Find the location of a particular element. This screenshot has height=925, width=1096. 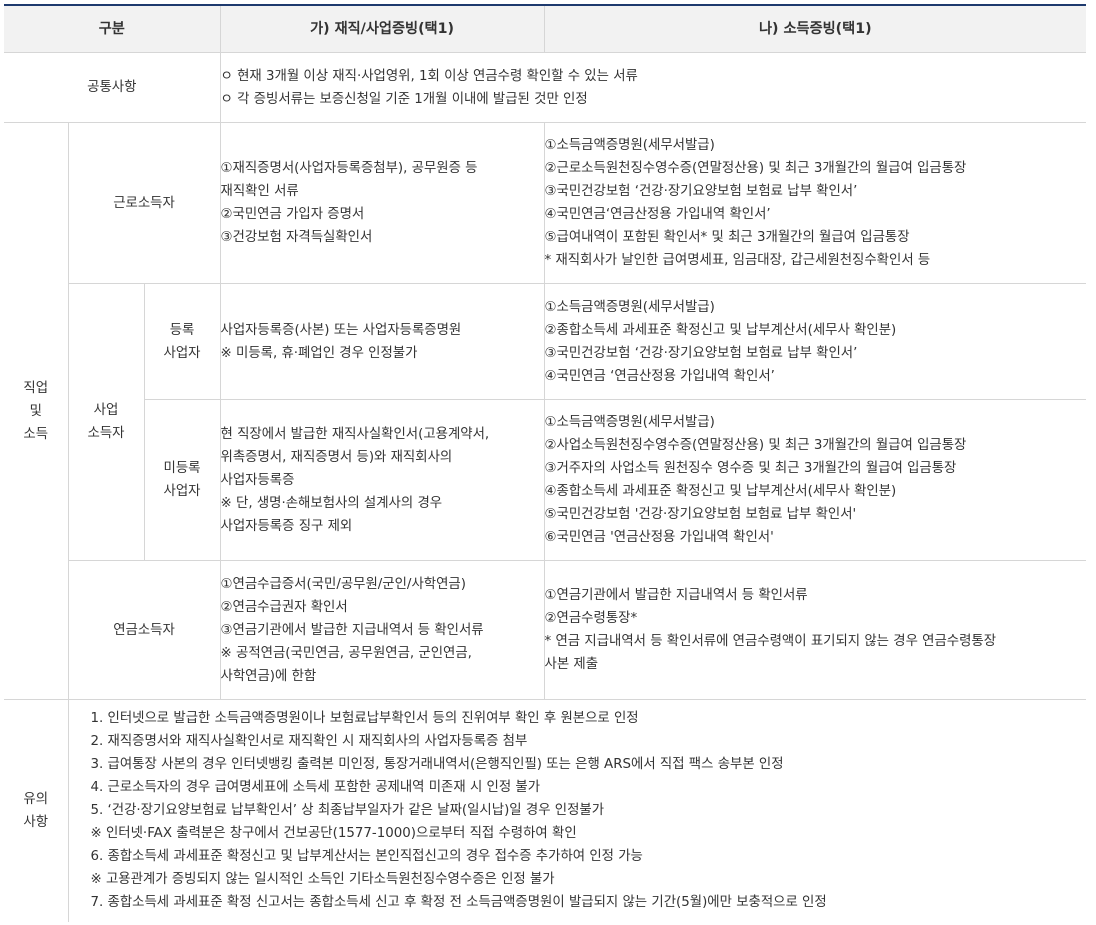

header-category: 구분 is located at coordinates (112, 28).